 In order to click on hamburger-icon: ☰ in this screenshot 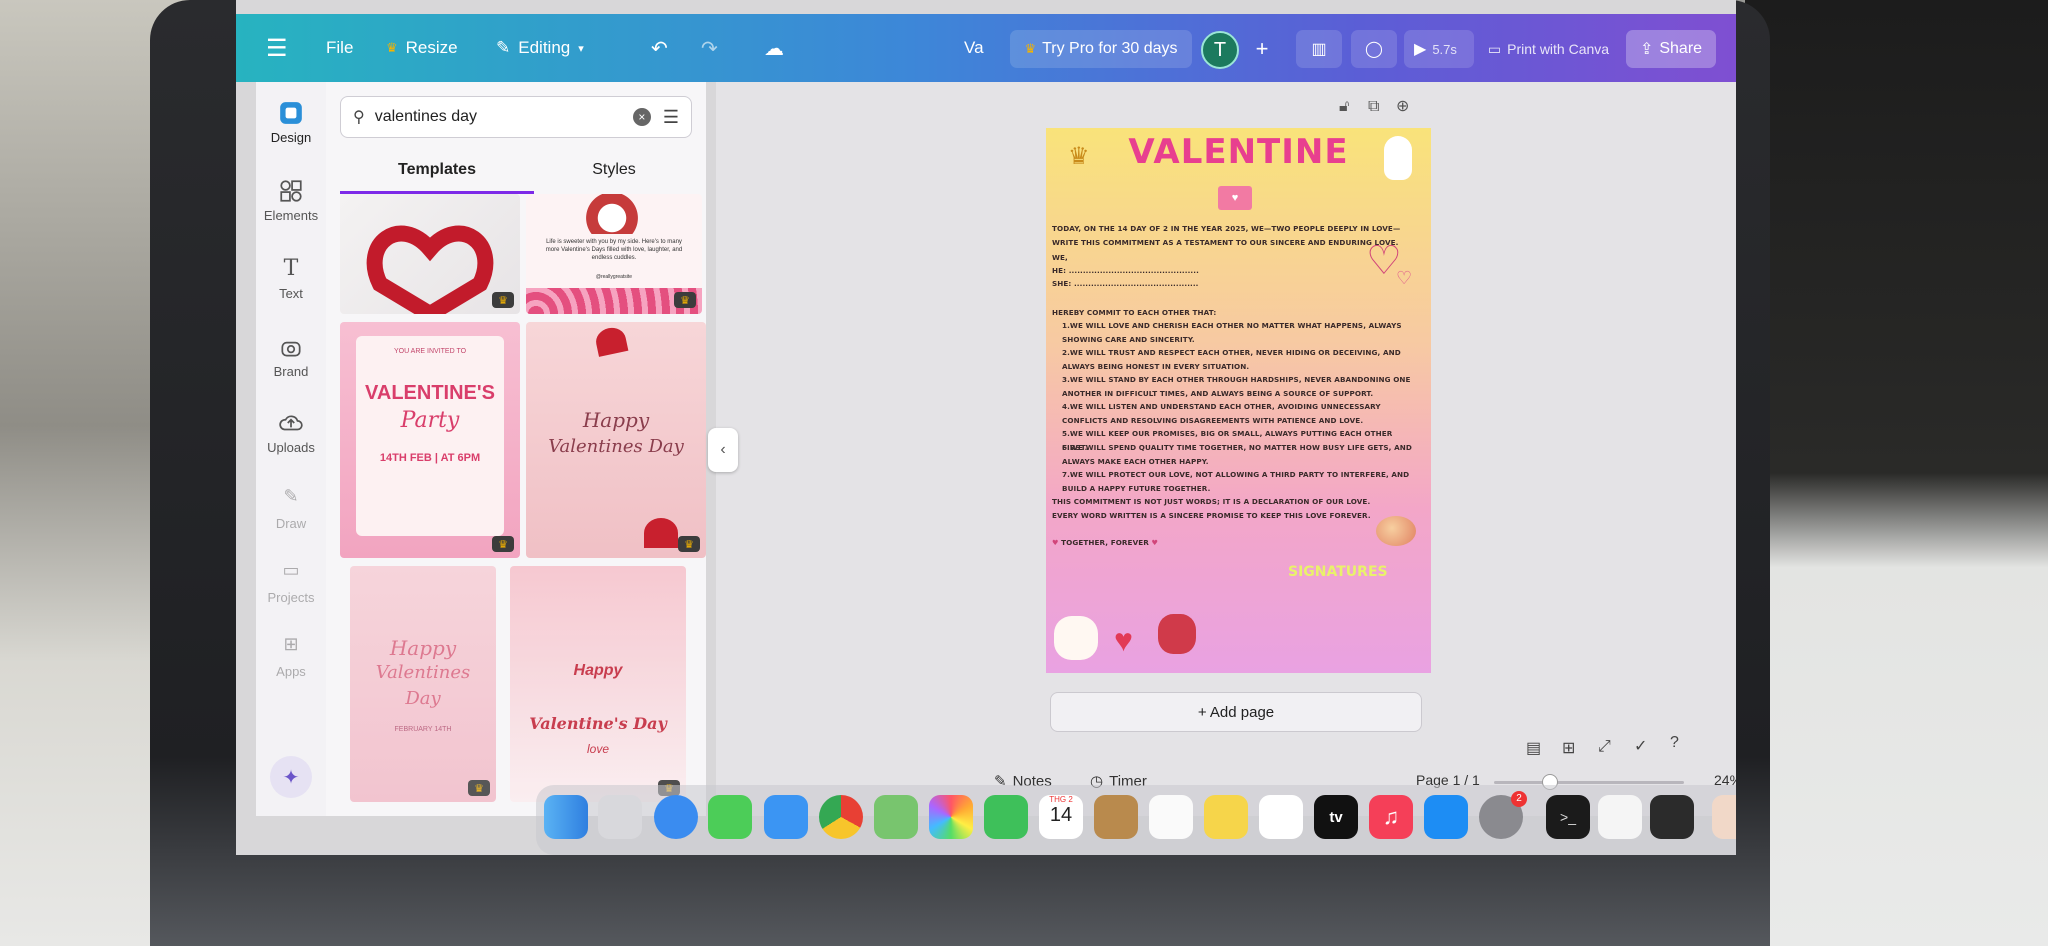, I will do `click(277, 48)`.